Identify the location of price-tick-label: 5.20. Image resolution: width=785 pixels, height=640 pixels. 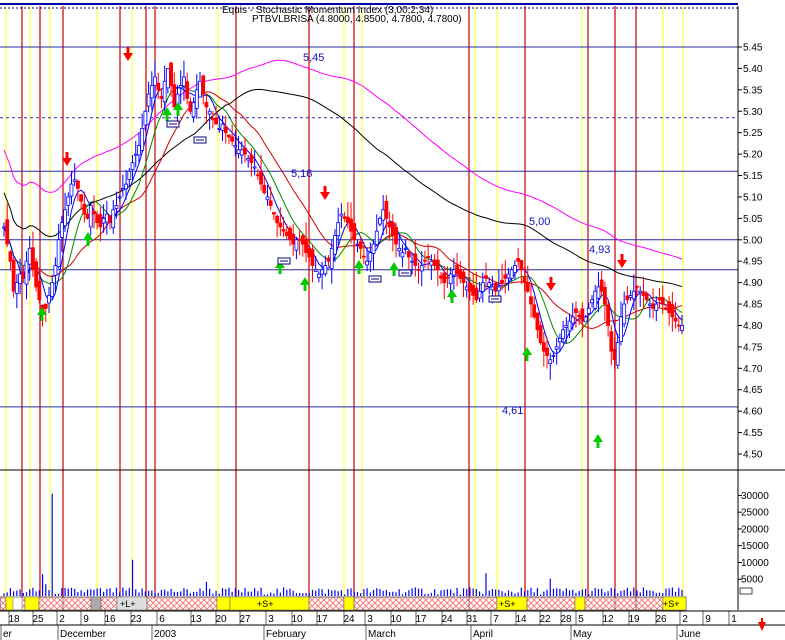
(753, 155).